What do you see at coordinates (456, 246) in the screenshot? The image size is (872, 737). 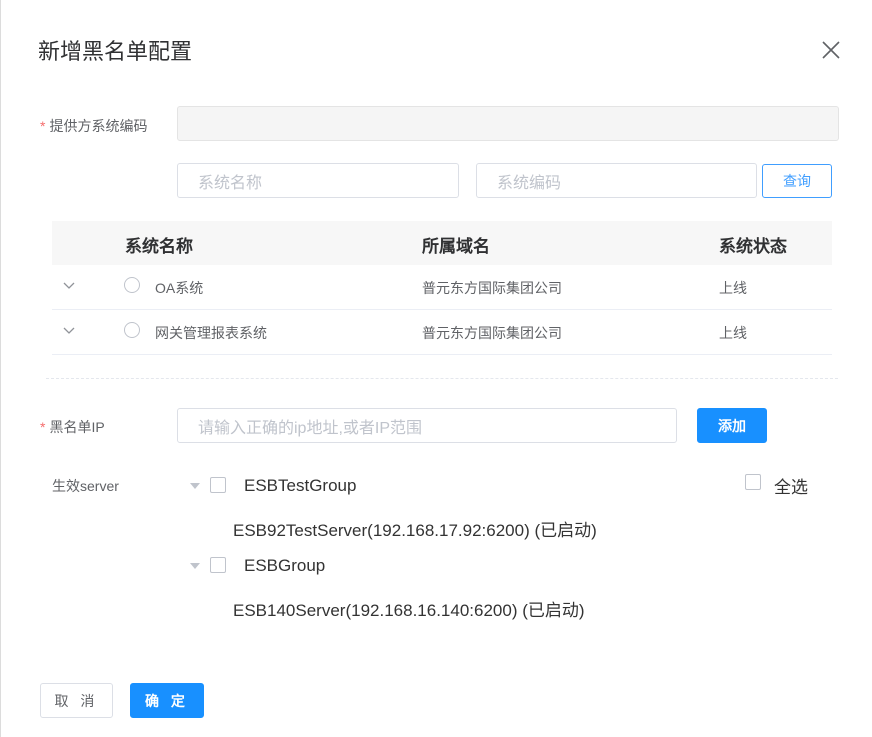 I see `header-domain: 所属域名` at bounding box center [456, 246].